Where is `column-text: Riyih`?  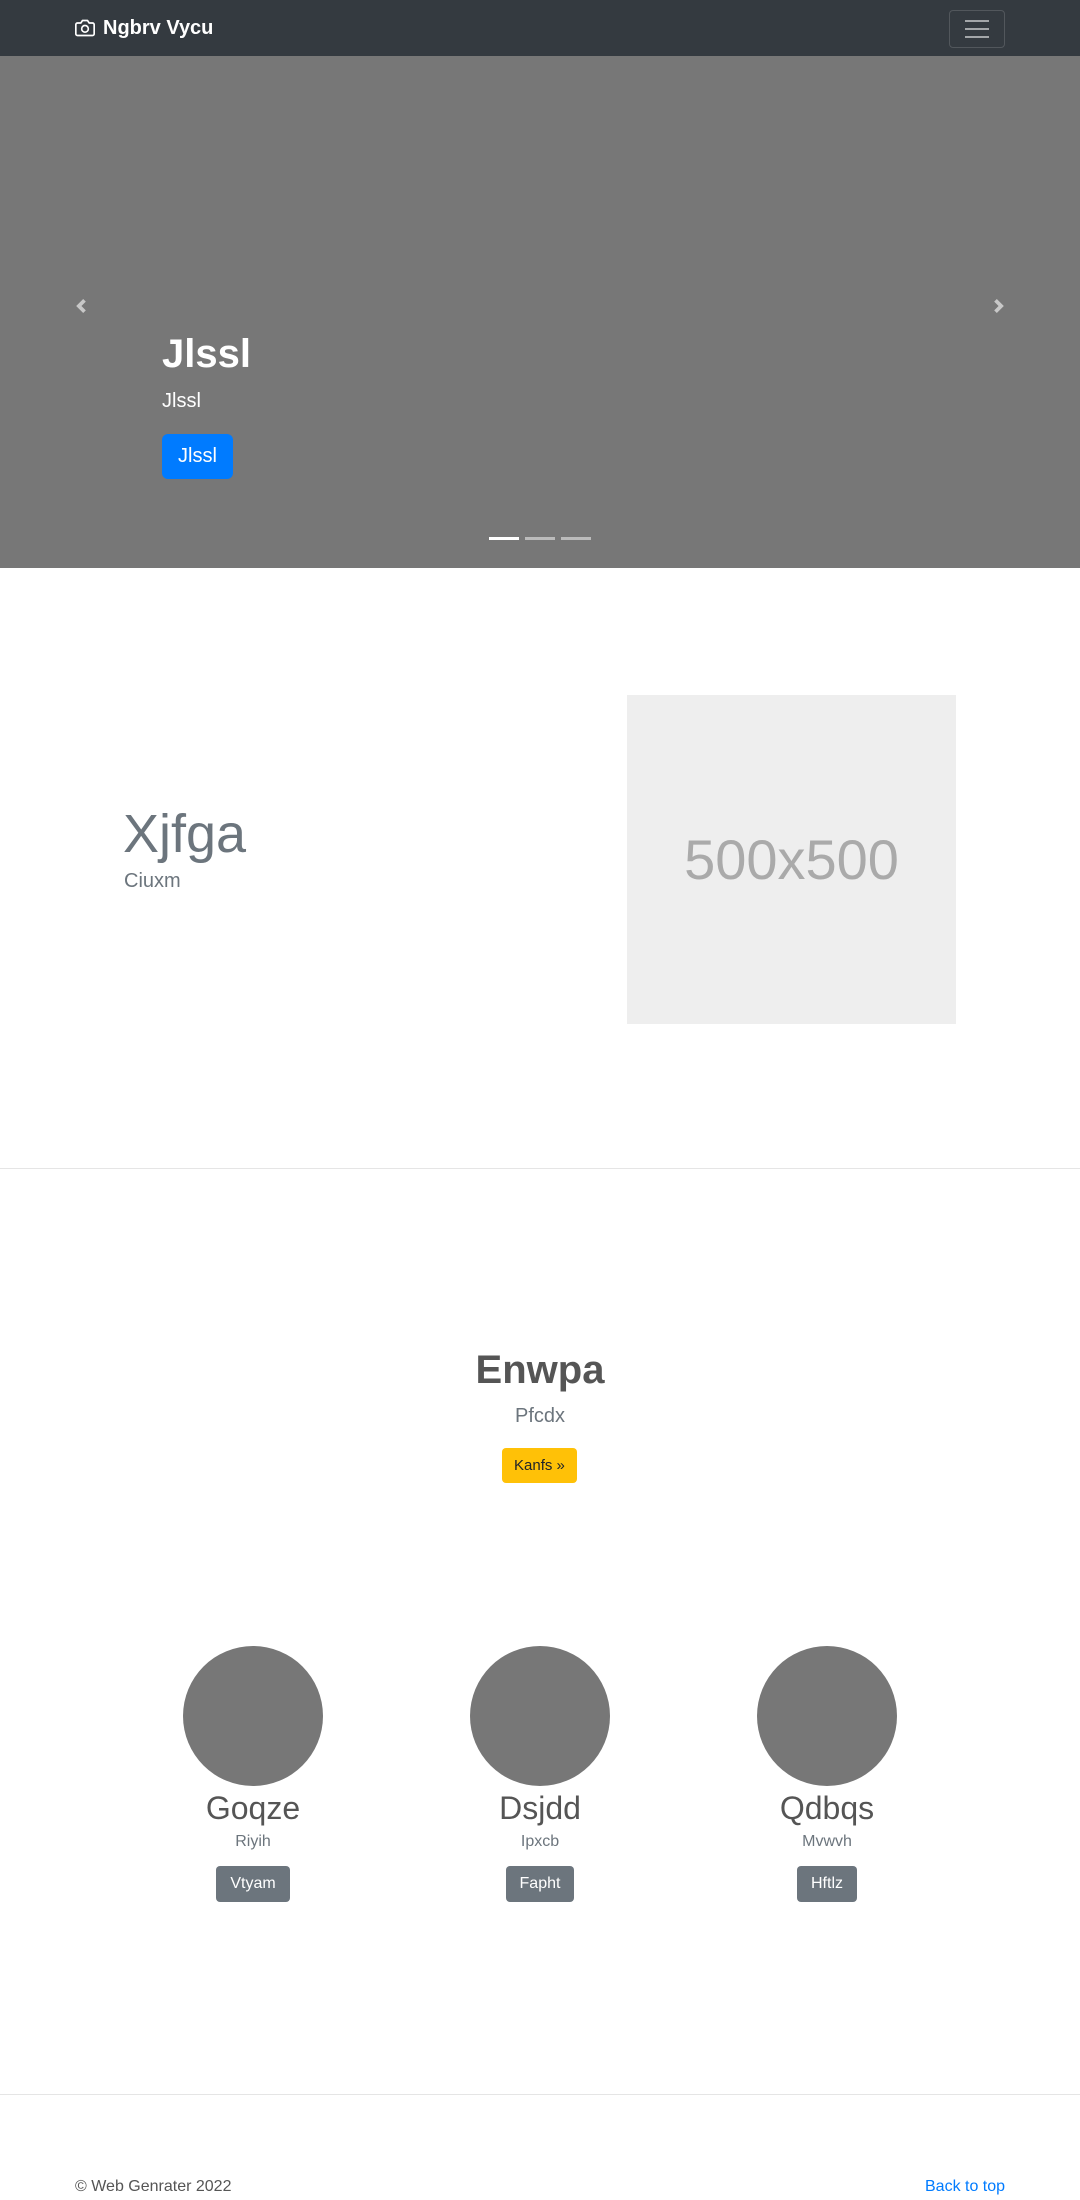 column-text: Riyih is located at coordinates (253, 1841).